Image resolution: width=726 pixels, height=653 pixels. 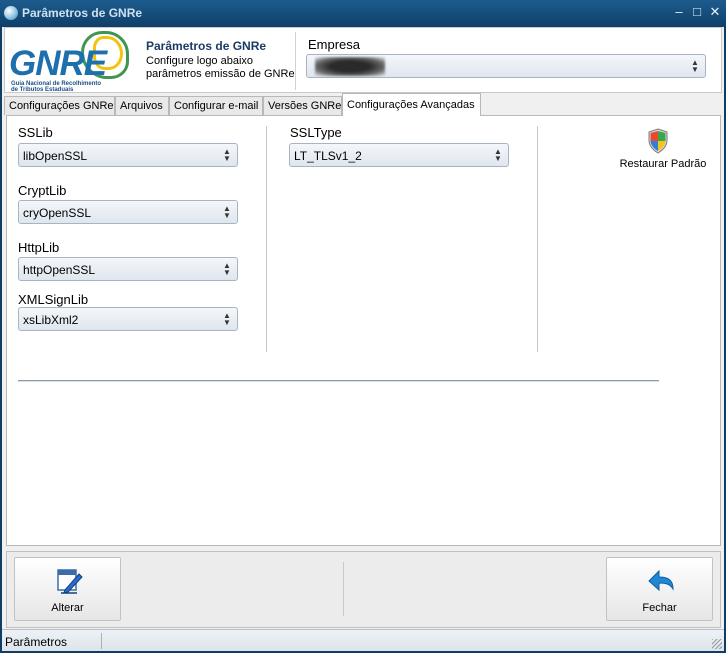 I want to click on toolbar-divider, so click(x=343, y=589).